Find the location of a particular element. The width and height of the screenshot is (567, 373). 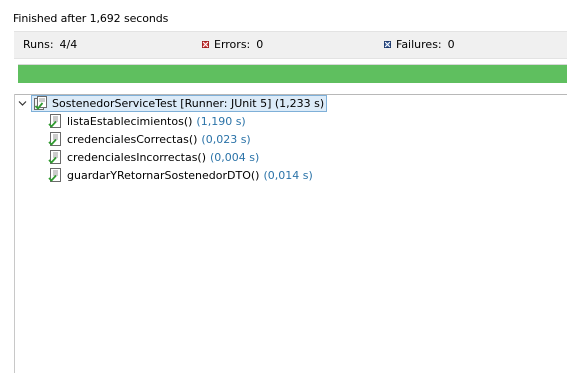

test-row: guardarYRetornarSostenedorDTO() (0,014 s) is located at coordinates (180, 175).